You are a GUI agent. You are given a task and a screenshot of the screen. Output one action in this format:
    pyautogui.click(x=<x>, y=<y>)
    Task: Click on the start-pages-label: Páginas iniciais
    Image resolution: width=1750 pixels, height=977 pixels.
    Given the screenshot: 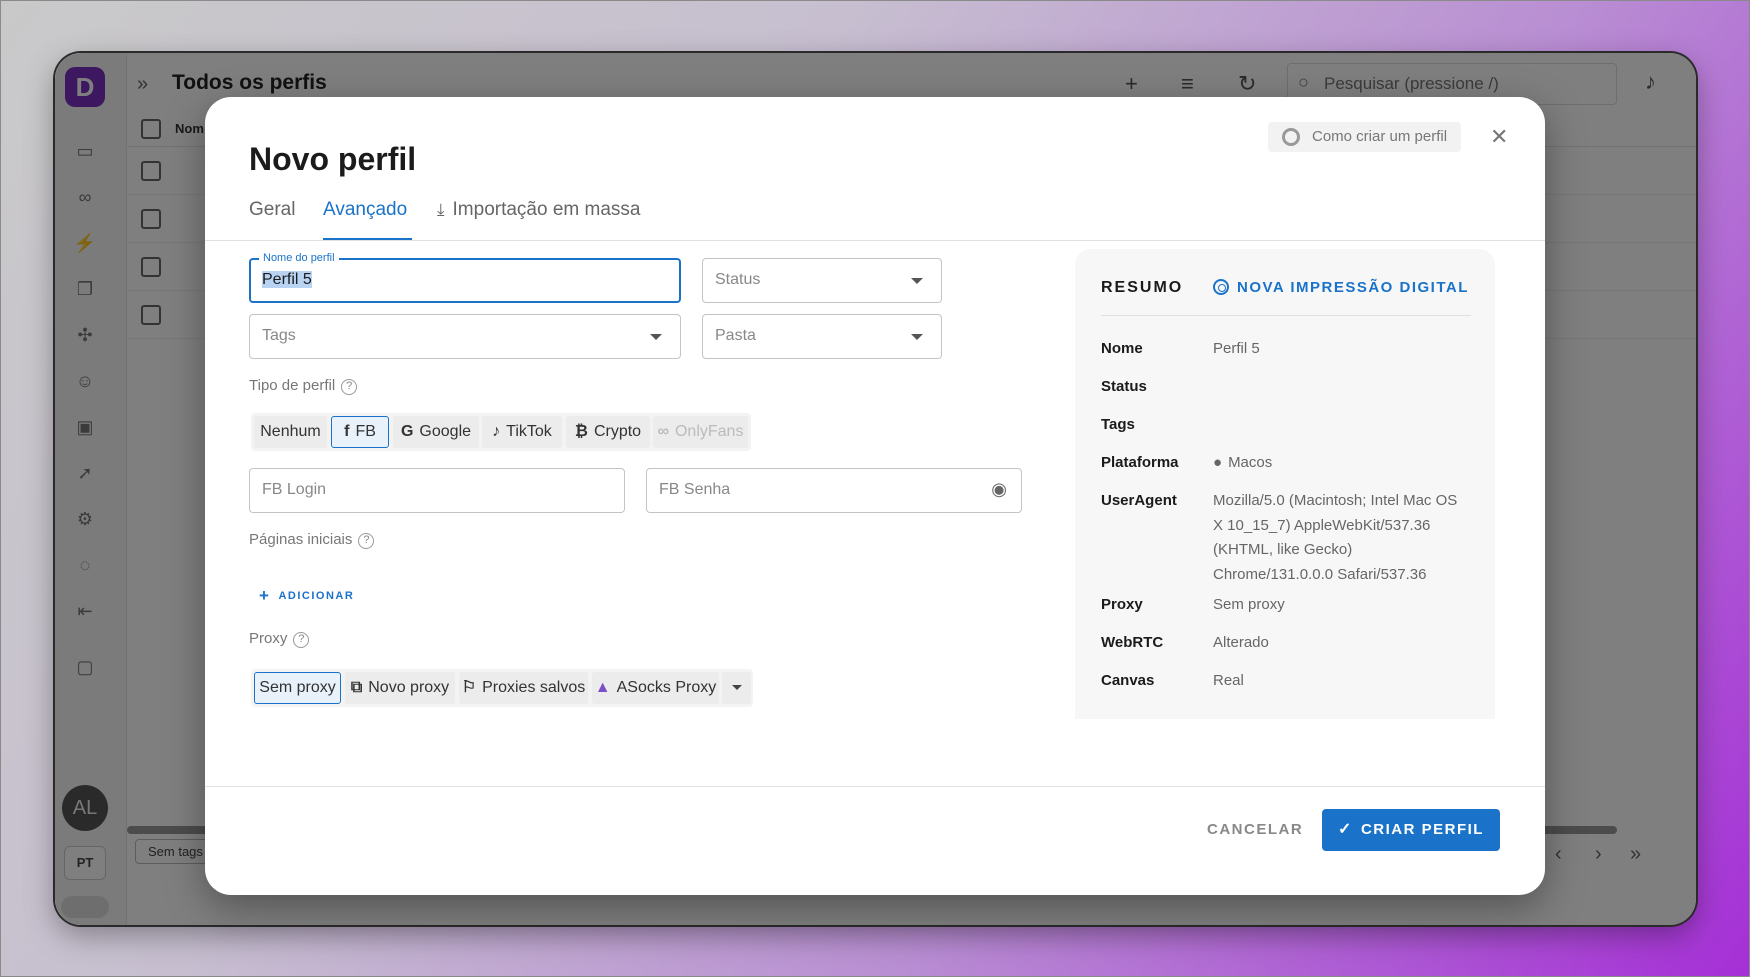 What is the action you would take?
    pyautogui.click(x=301, y=539)
    